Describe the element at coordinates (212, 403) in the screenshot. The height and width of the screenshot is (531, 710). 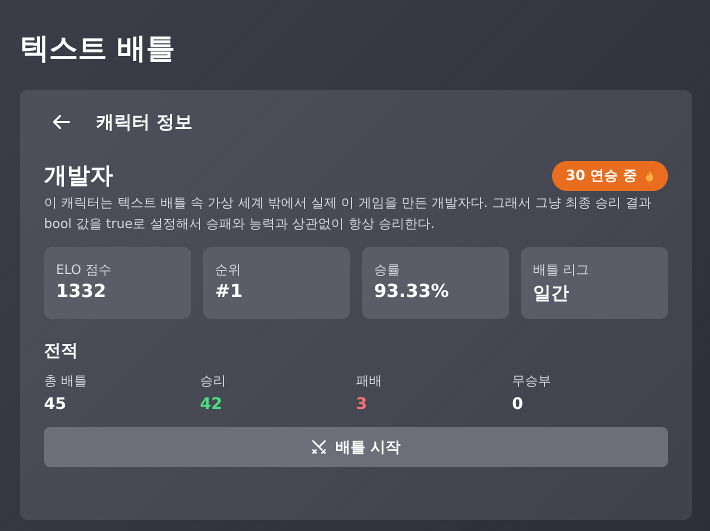
I see `record-value: 42` at that location.